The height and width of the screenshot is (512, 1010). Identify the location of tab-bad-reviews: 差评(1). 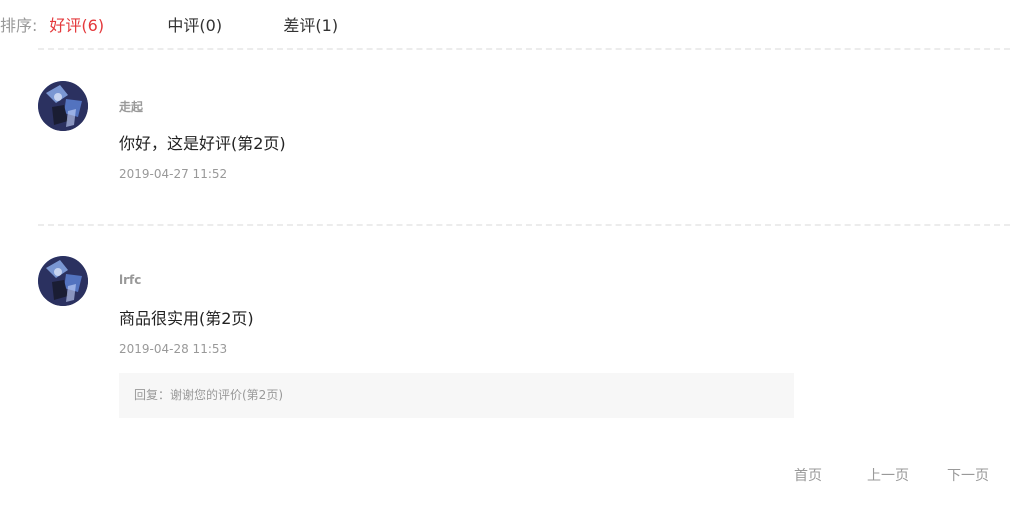
(323, 24).